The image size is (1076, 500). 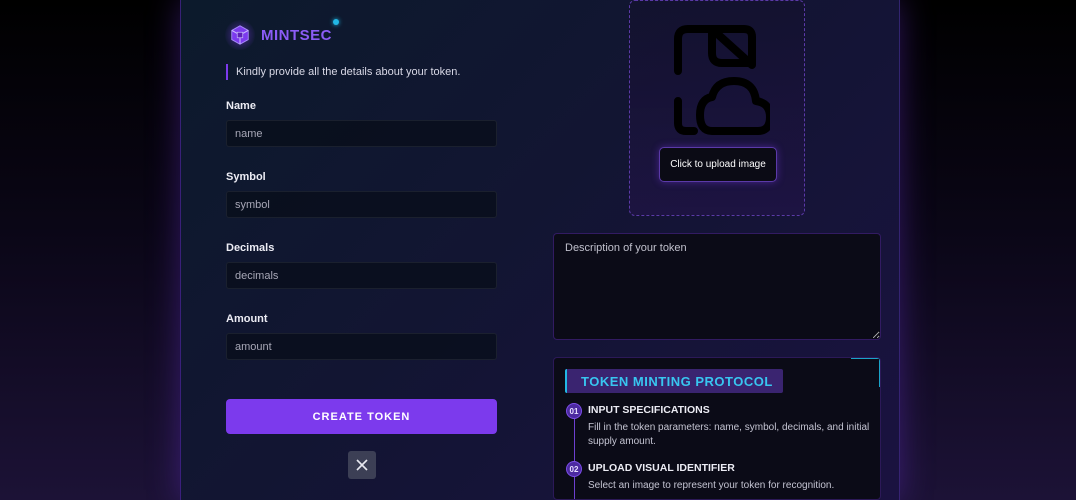 I want to click on step-title: INPUT SPECIFICATIONS, so click(x=649, y=410).